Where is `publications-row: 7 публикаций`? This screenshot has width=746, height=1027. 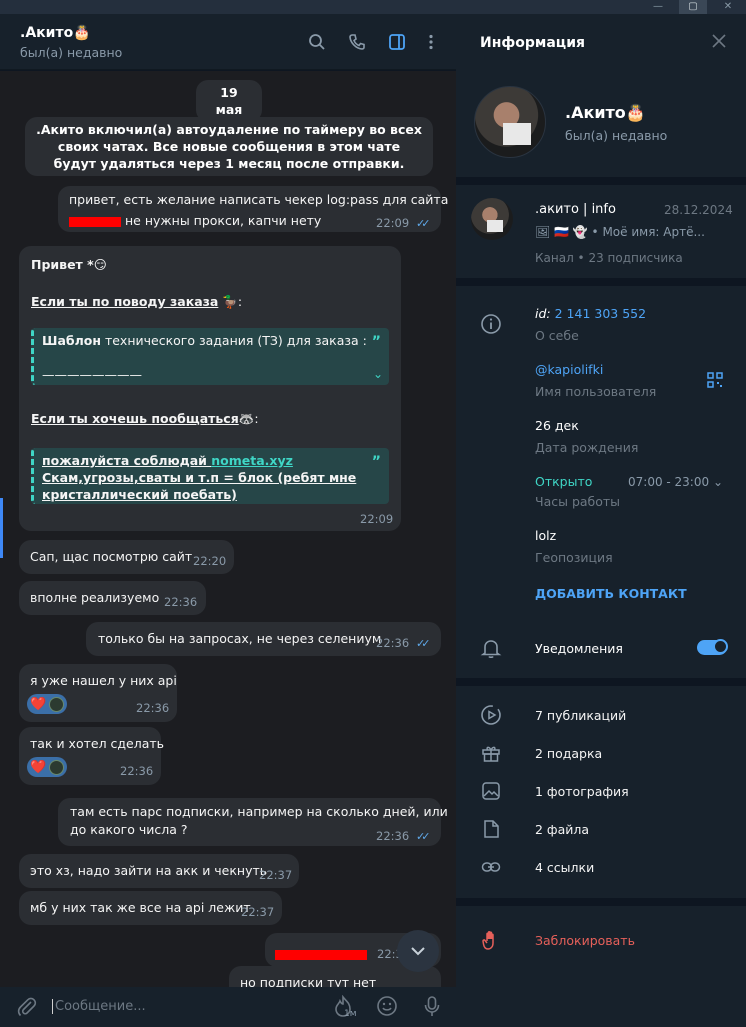
publications-row: 7 публикаций is located at coordinates (580, 715).